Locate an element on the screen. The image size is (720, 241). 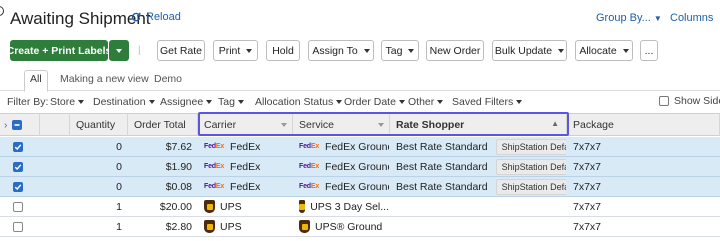
header-quantity-label: Quantity is located at coordinates (96, 125).